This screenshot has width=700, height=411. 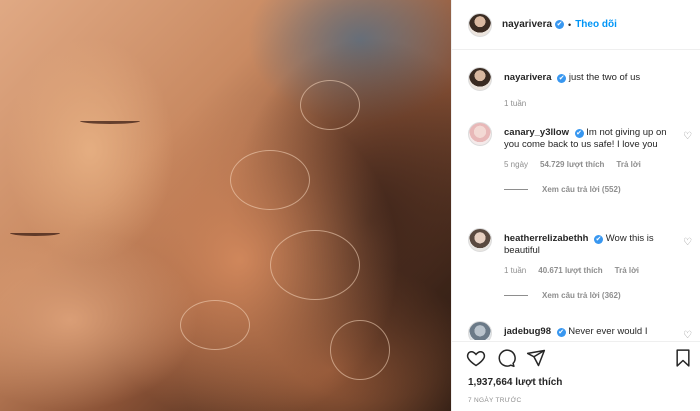 I want to click on comment-likes: 40.671 lượt thích, so click(x=570, y=270).